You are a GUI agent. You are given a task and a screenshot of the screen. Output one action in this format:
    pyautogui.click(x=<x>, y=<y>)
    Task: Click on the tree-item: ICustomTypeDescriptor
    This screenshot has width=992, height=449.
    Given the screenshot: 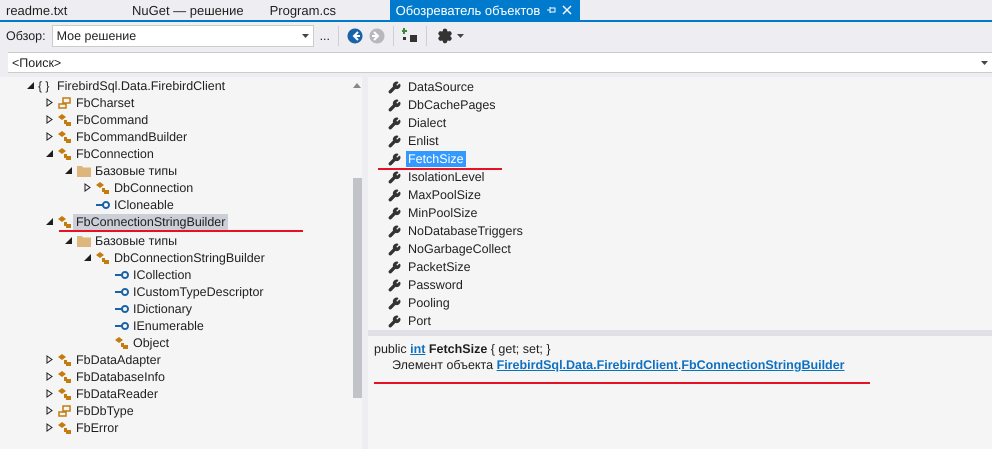 What is the action you would take?
    pyautogui.click(x=198, y=292)
    